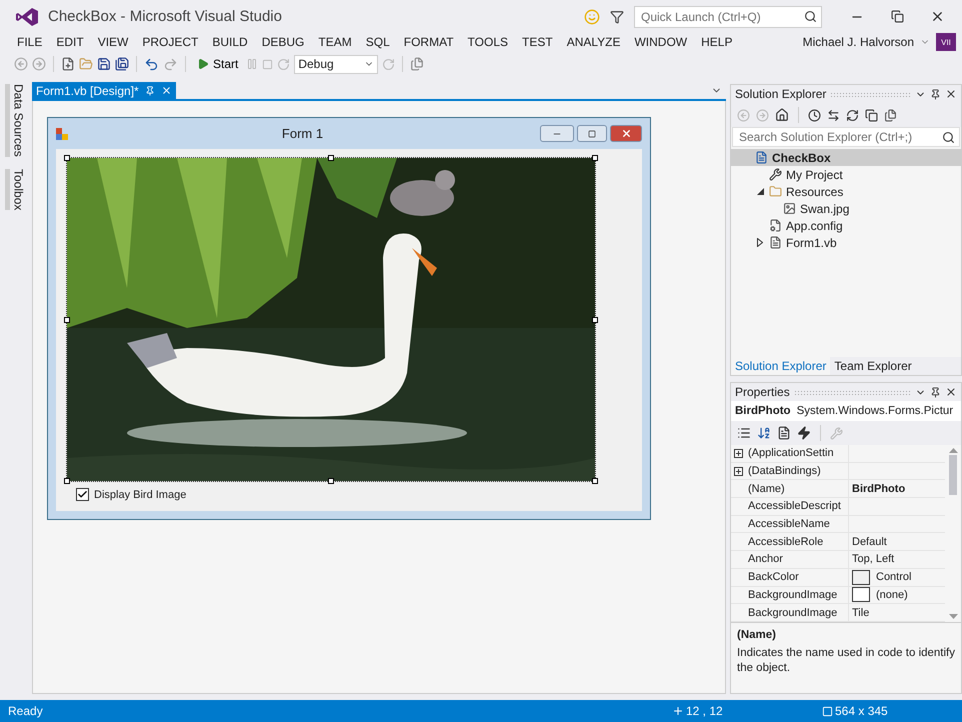  Describe the element at coordinates (592, 133) in the screenshot. I see `maximize-button` at that location.